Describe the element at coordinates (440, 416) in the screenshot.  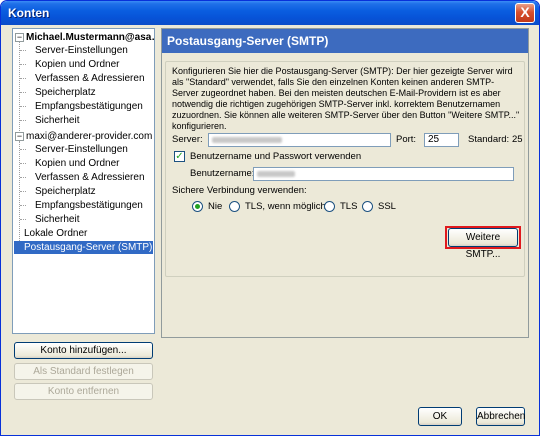
I see `ok-button: OK` at that location.